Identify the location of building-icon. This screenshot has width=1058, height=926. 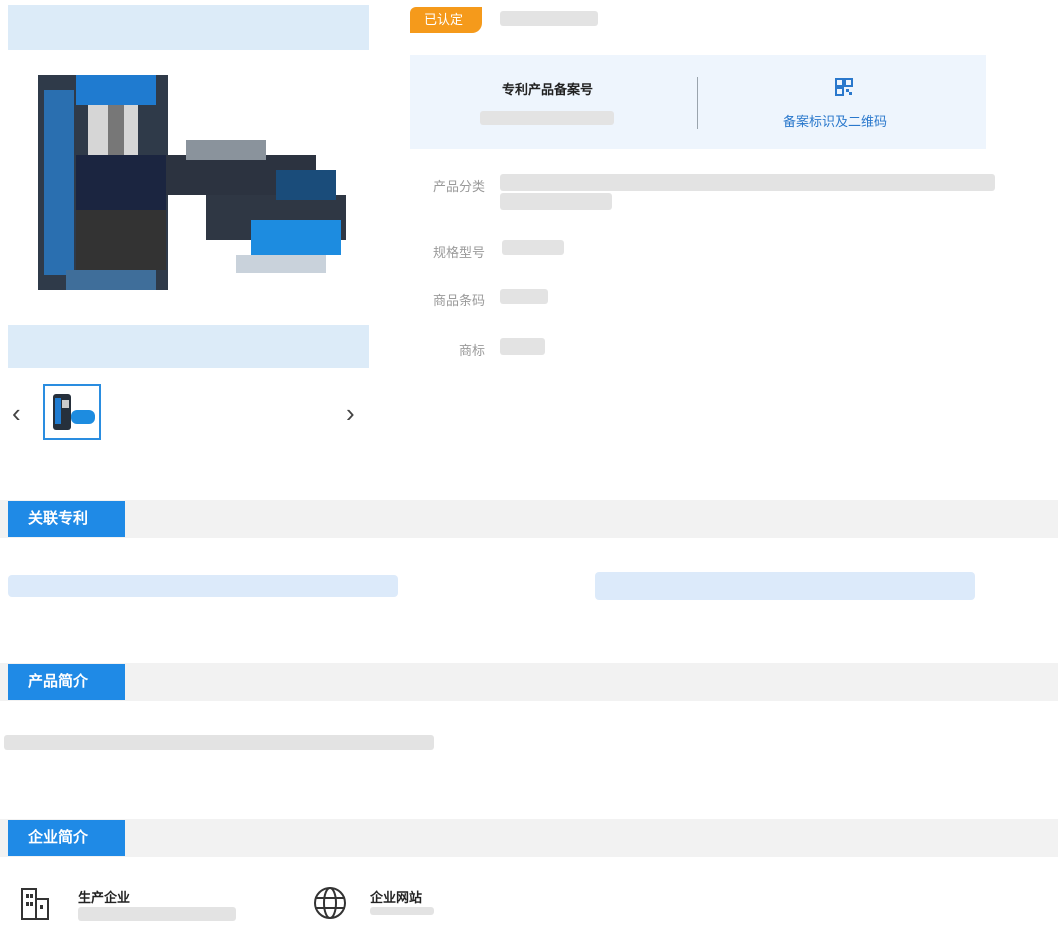
(35, 905).